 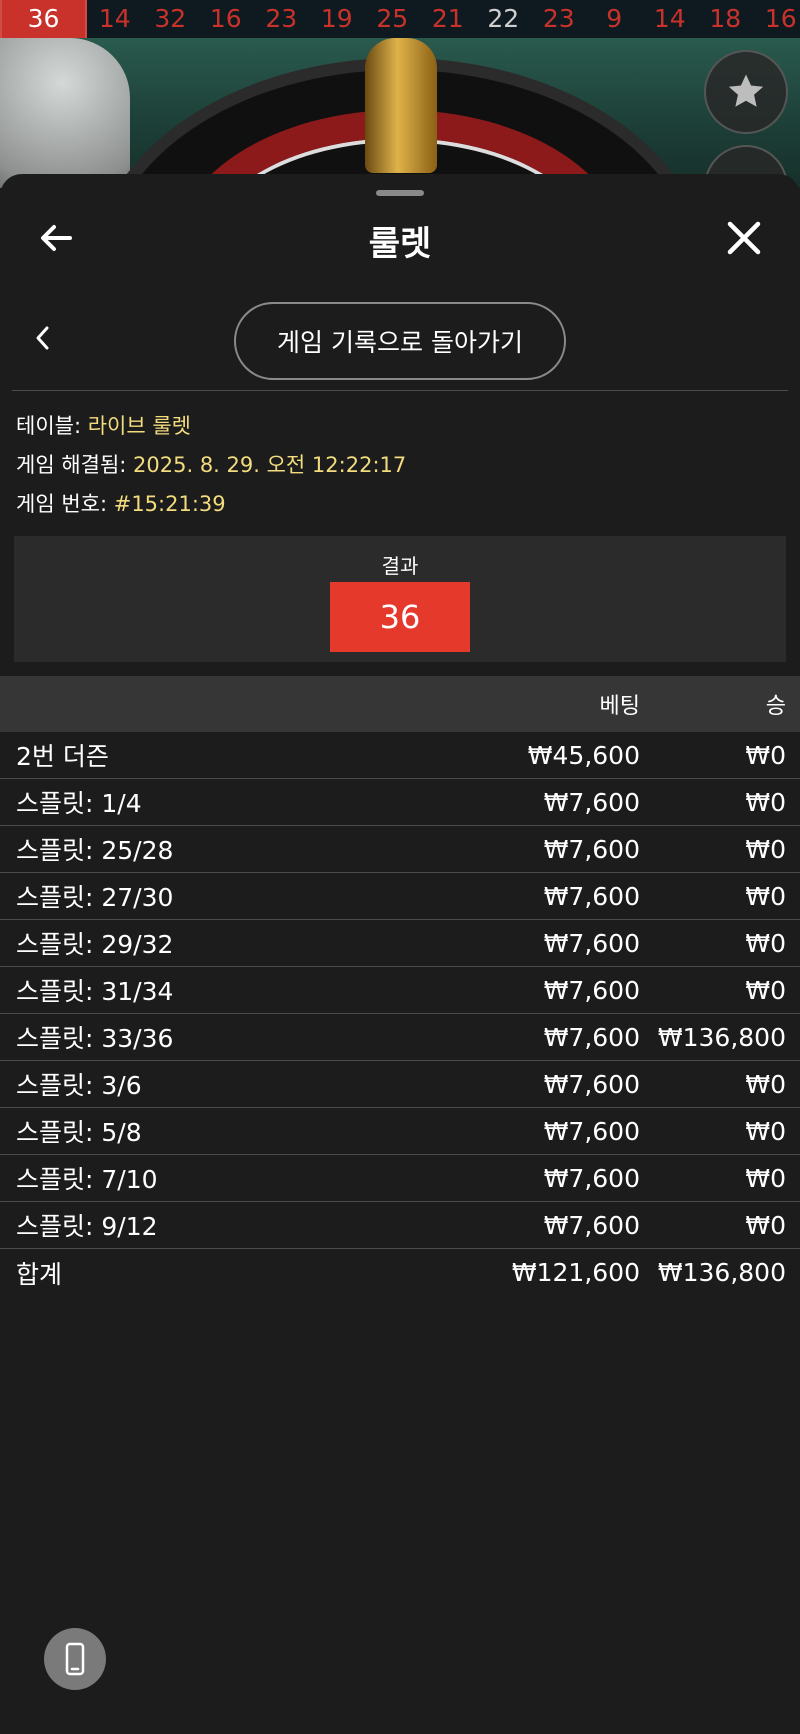 What do you see at coordinates (400, 390) in the screenshot?
I see `divider` at bounding box center [400, 390].